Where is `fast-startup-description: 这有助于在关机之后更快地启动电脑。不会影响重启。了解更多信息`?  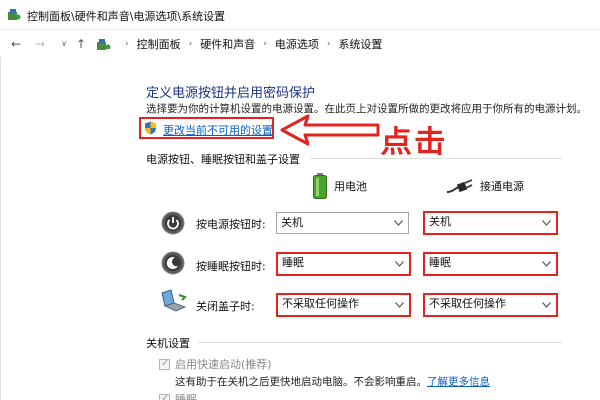
fast-startup-description: 这有助于在关机之后更快地启动电脑。不会影响重启。了解更多信息 is located at coordinates (332, 381).